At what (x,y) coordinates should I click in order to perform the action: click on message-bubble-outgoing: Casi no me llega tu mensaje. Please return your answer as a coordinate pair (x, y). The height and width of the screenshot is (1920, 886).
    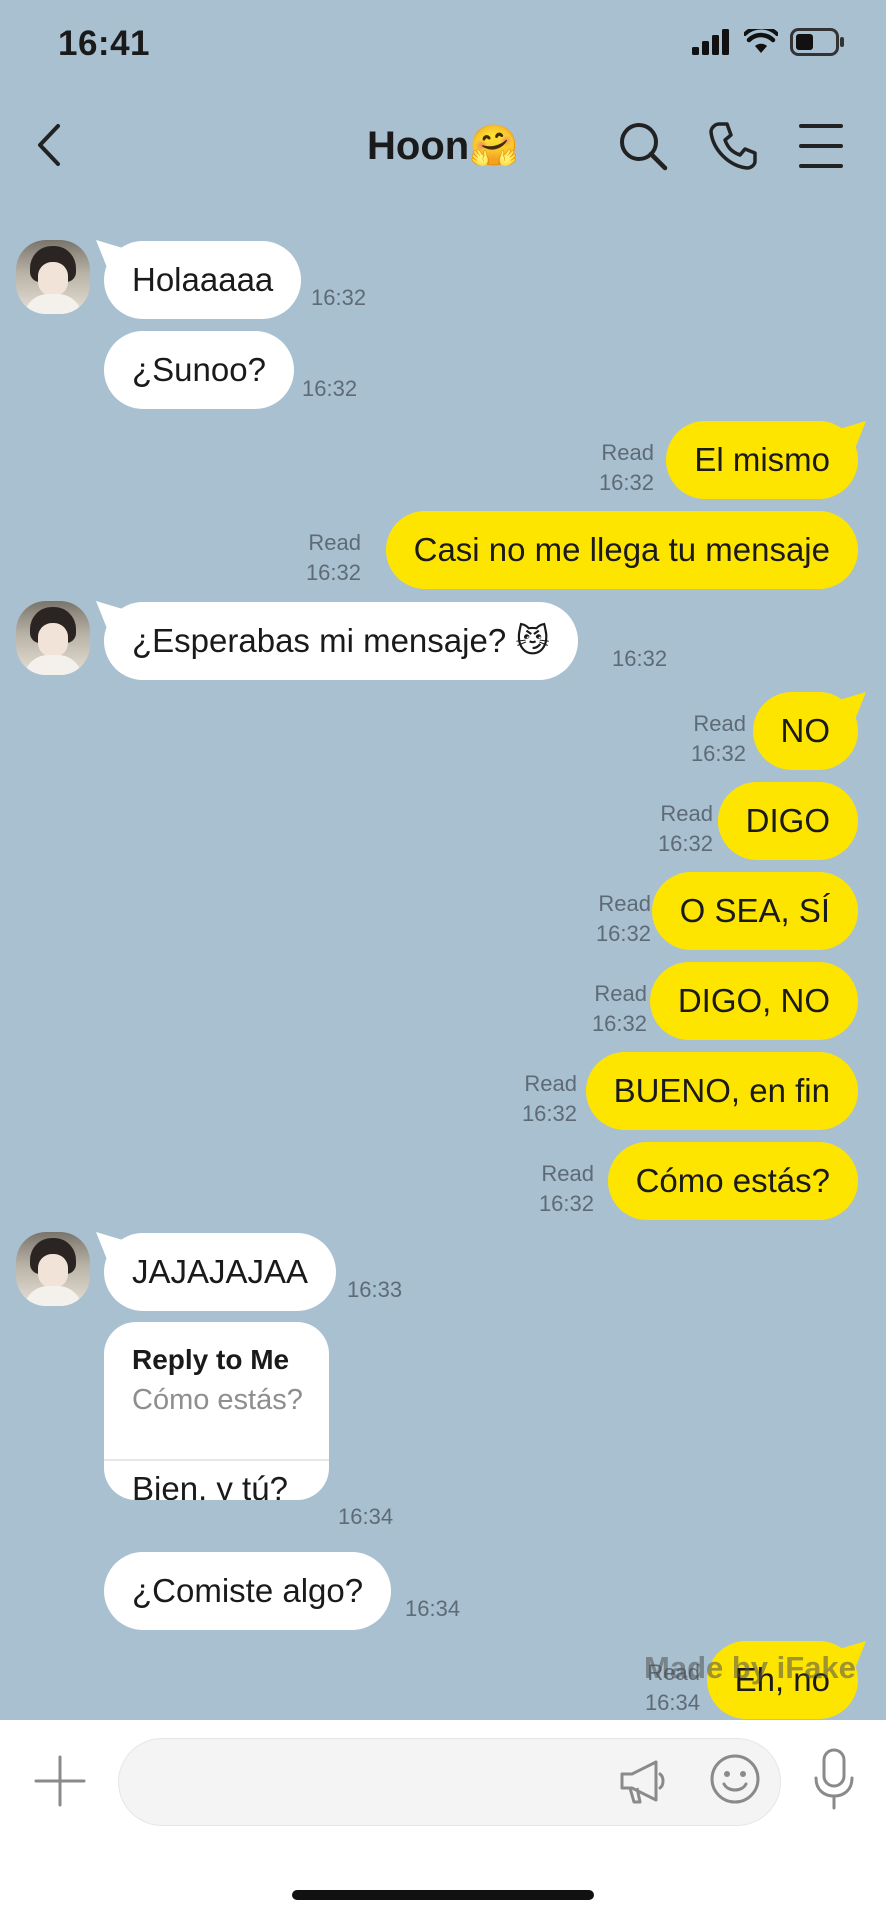
    Looking at the image, I should click on (621, 550).